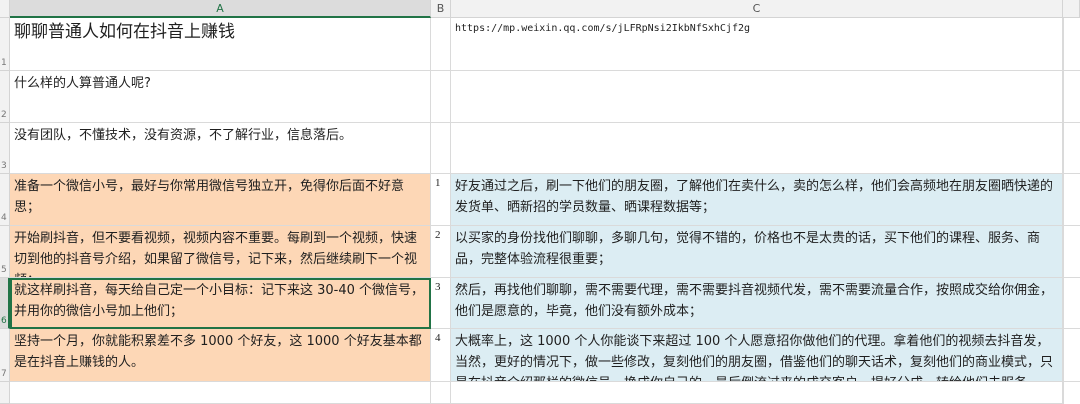 This screenshot has height=404, width=1080. I want to click on column-header-b: B, so click(441, 9).